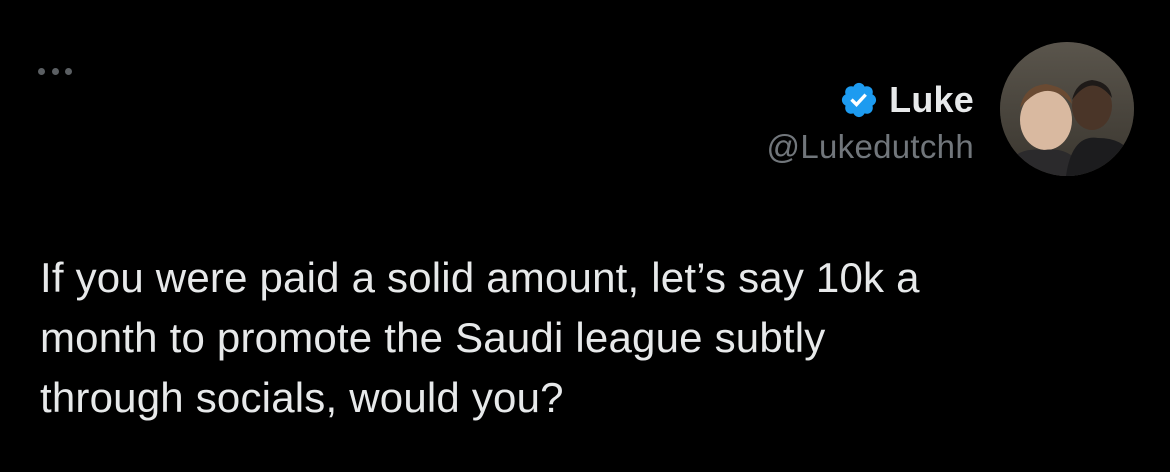 The width and height of the screenshot is (1170, 472). I want to click on tweet-author: Luke @Lukedutchh, so click(870, 122).